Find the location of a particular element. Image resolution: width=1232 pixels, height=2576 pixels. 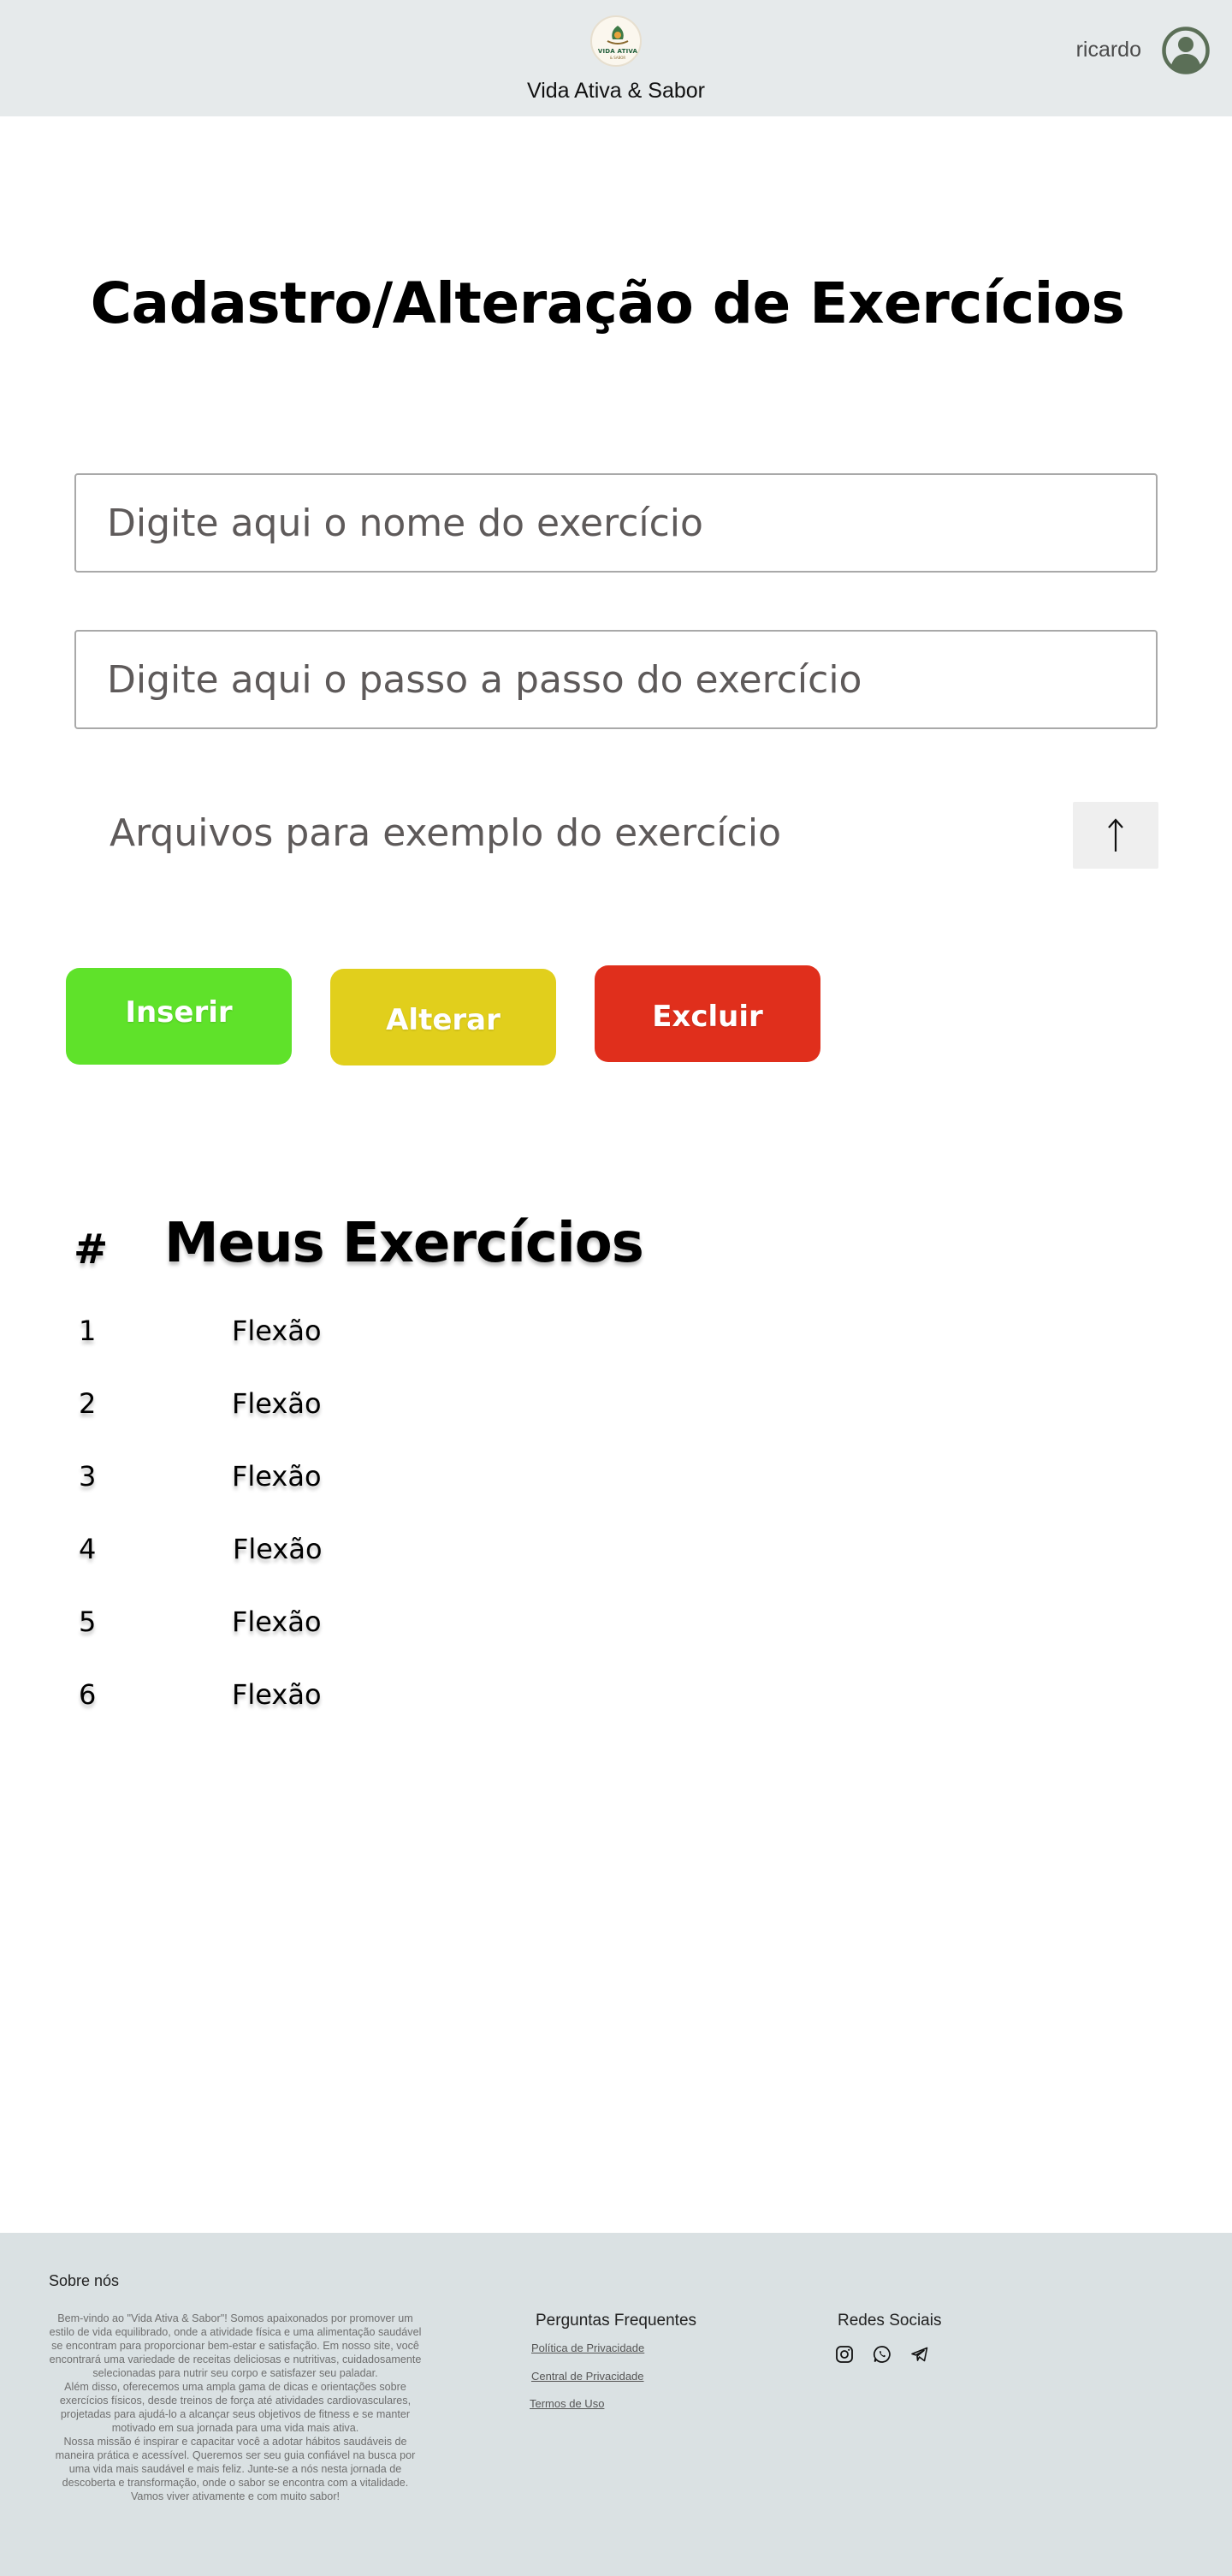

list-item: 3 Flexão is located at coordinates (256, 1481).